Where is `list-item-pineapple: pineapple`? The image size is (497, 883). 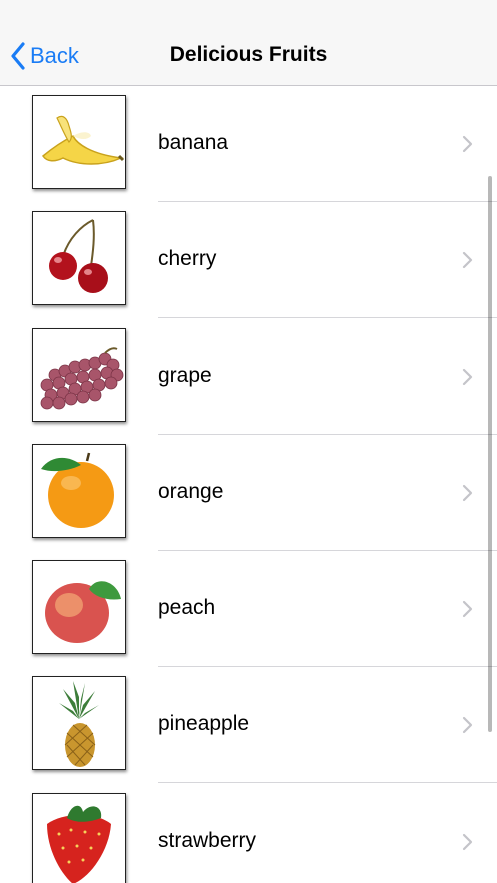
list-item-pineapple: pineapple is located at coordinates (248, 725).